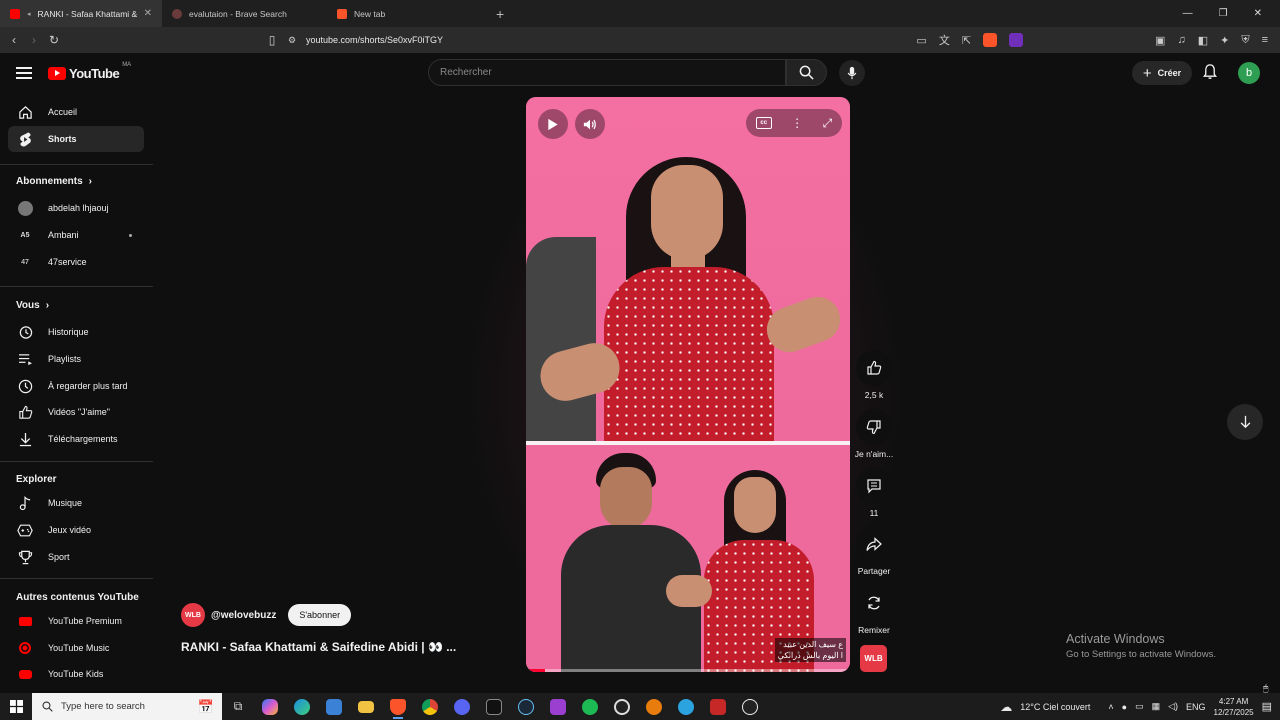  I want to click on search-button, so click(806, 72).